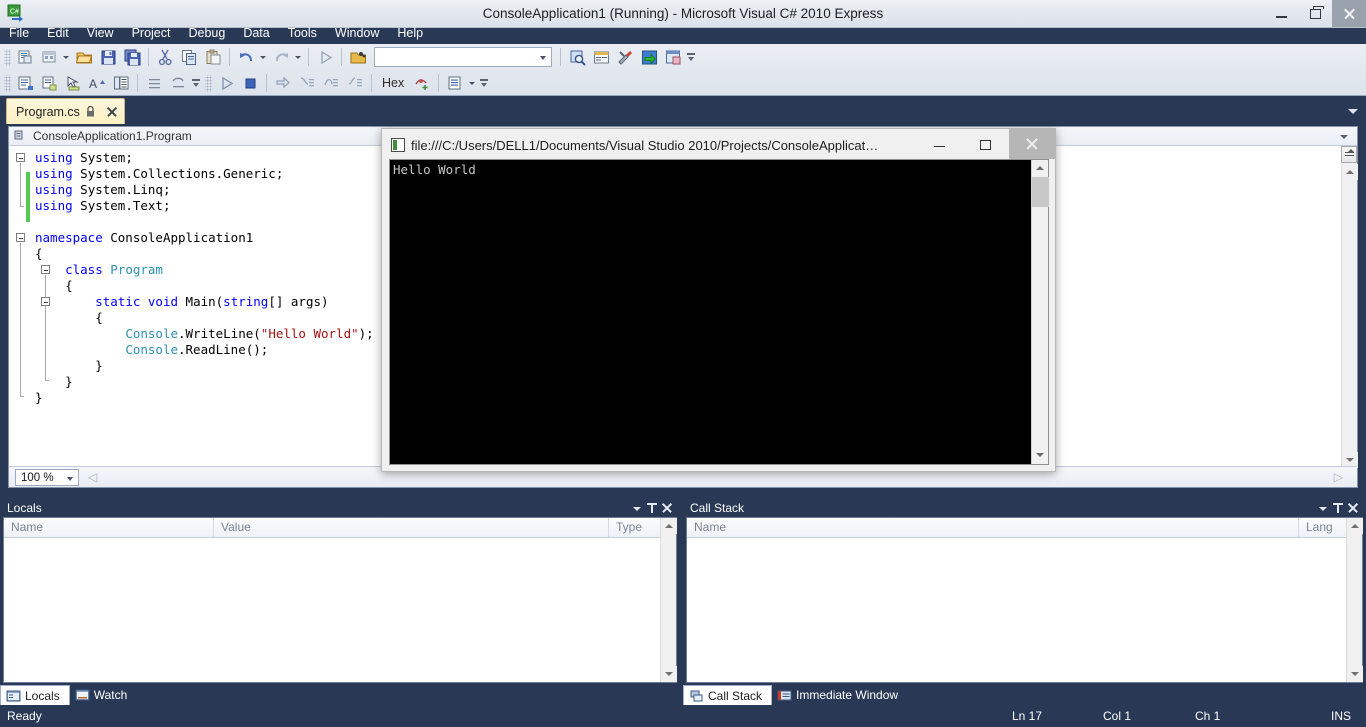 This screenshot has height=727, width=1366. What do you see at coordinates (97, 83) in the screenshot?
I see `font-size-button: A` at bounding box center [97, 83].